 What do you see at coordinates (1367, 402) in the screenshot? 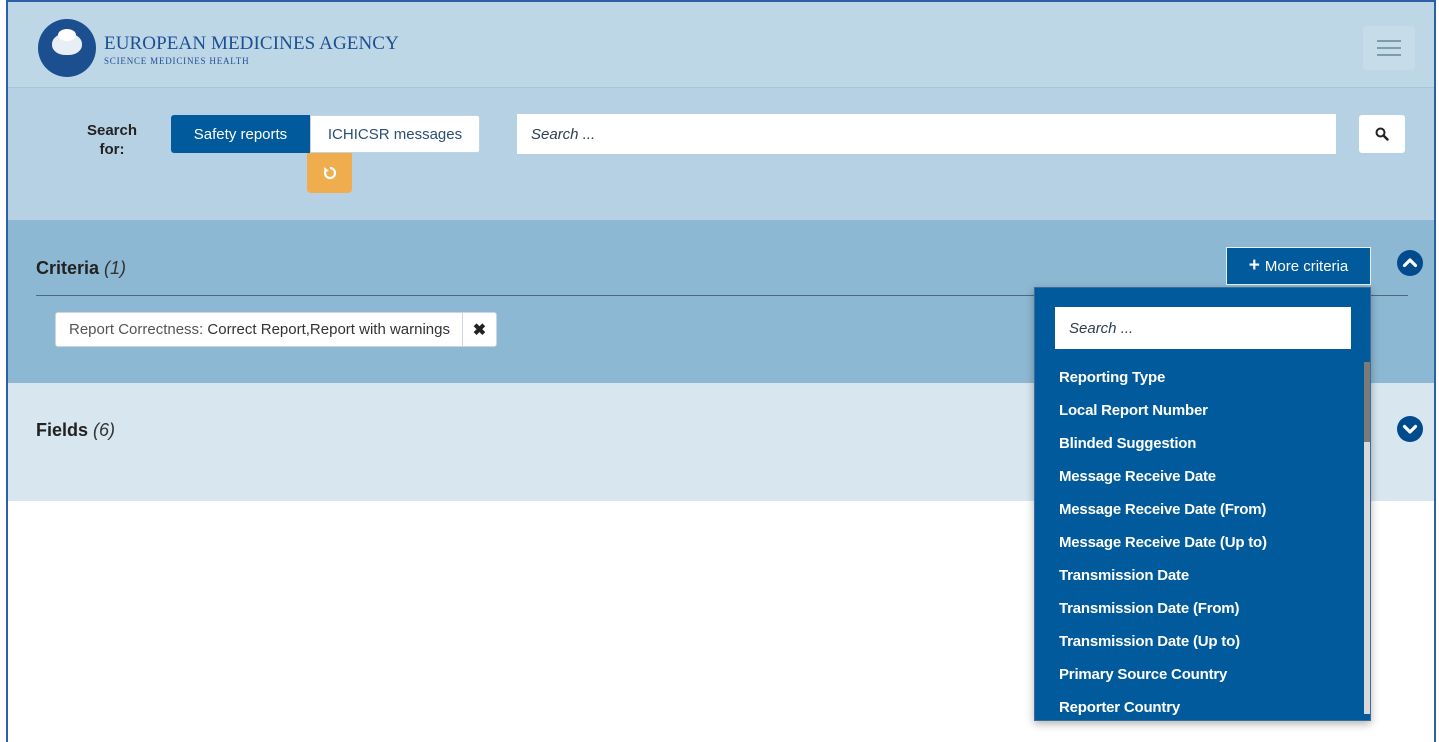
I see `scrollbar-thumb` at bounding box center [1367, 402].